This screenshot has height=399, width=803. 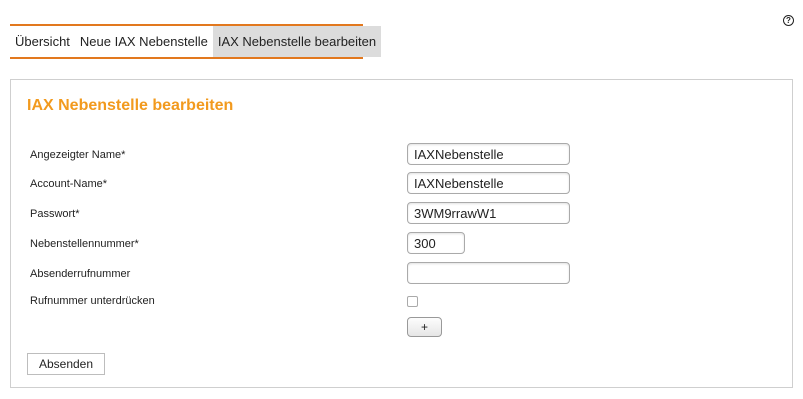 What do you see at coordinates (488, 183) in the screenshot?
I see `account-name-input` at bounding box center [488, 183].